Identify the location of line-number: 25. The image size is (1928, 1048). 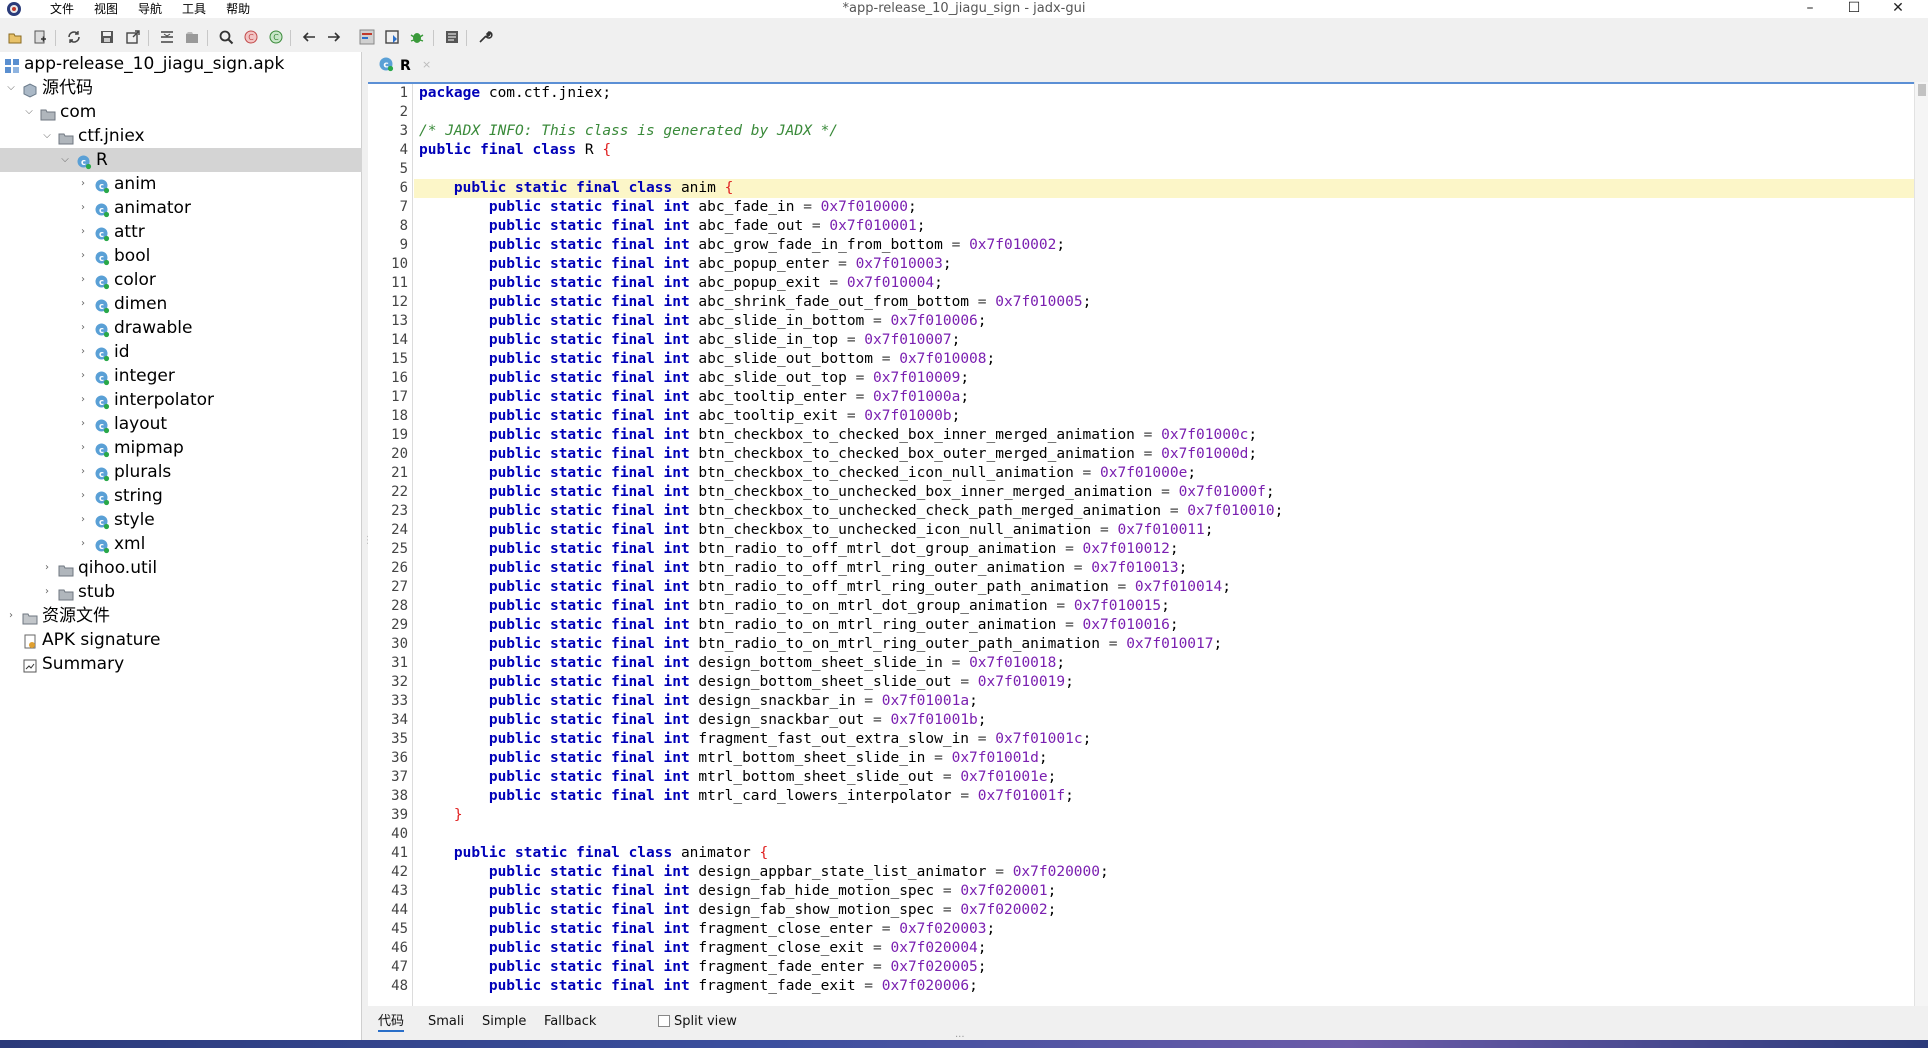
(399, 549).